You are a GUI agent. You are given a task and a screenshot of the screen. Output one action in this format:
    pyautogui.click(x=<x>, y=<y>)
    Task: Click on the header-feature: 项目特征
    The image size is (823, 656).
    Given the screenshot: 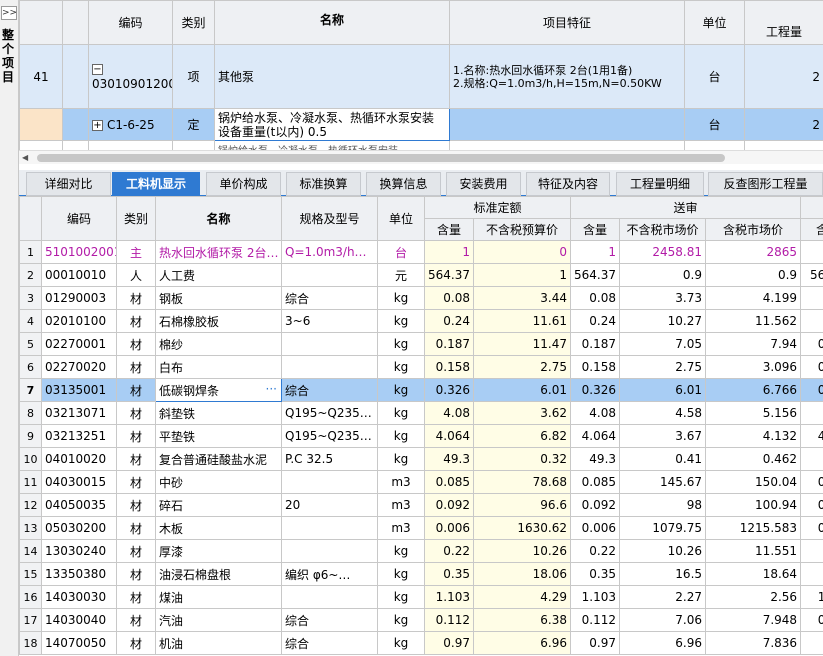 What is the action you would take?
    pyautogui.click(x=567, y=22)
    